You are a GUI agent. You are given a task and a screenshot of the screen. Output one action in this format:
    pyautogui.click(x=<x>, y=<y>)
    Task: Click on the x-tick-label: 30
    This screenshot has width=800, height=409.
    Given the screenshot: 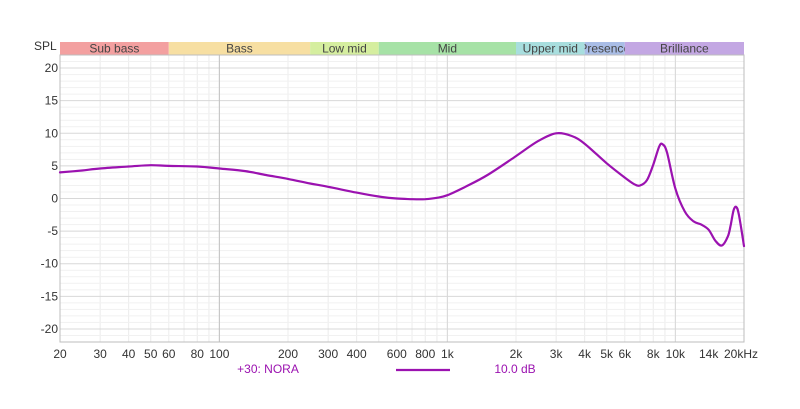 What is the action you would take?
    pyautogui.click(x=100, y=354)
    